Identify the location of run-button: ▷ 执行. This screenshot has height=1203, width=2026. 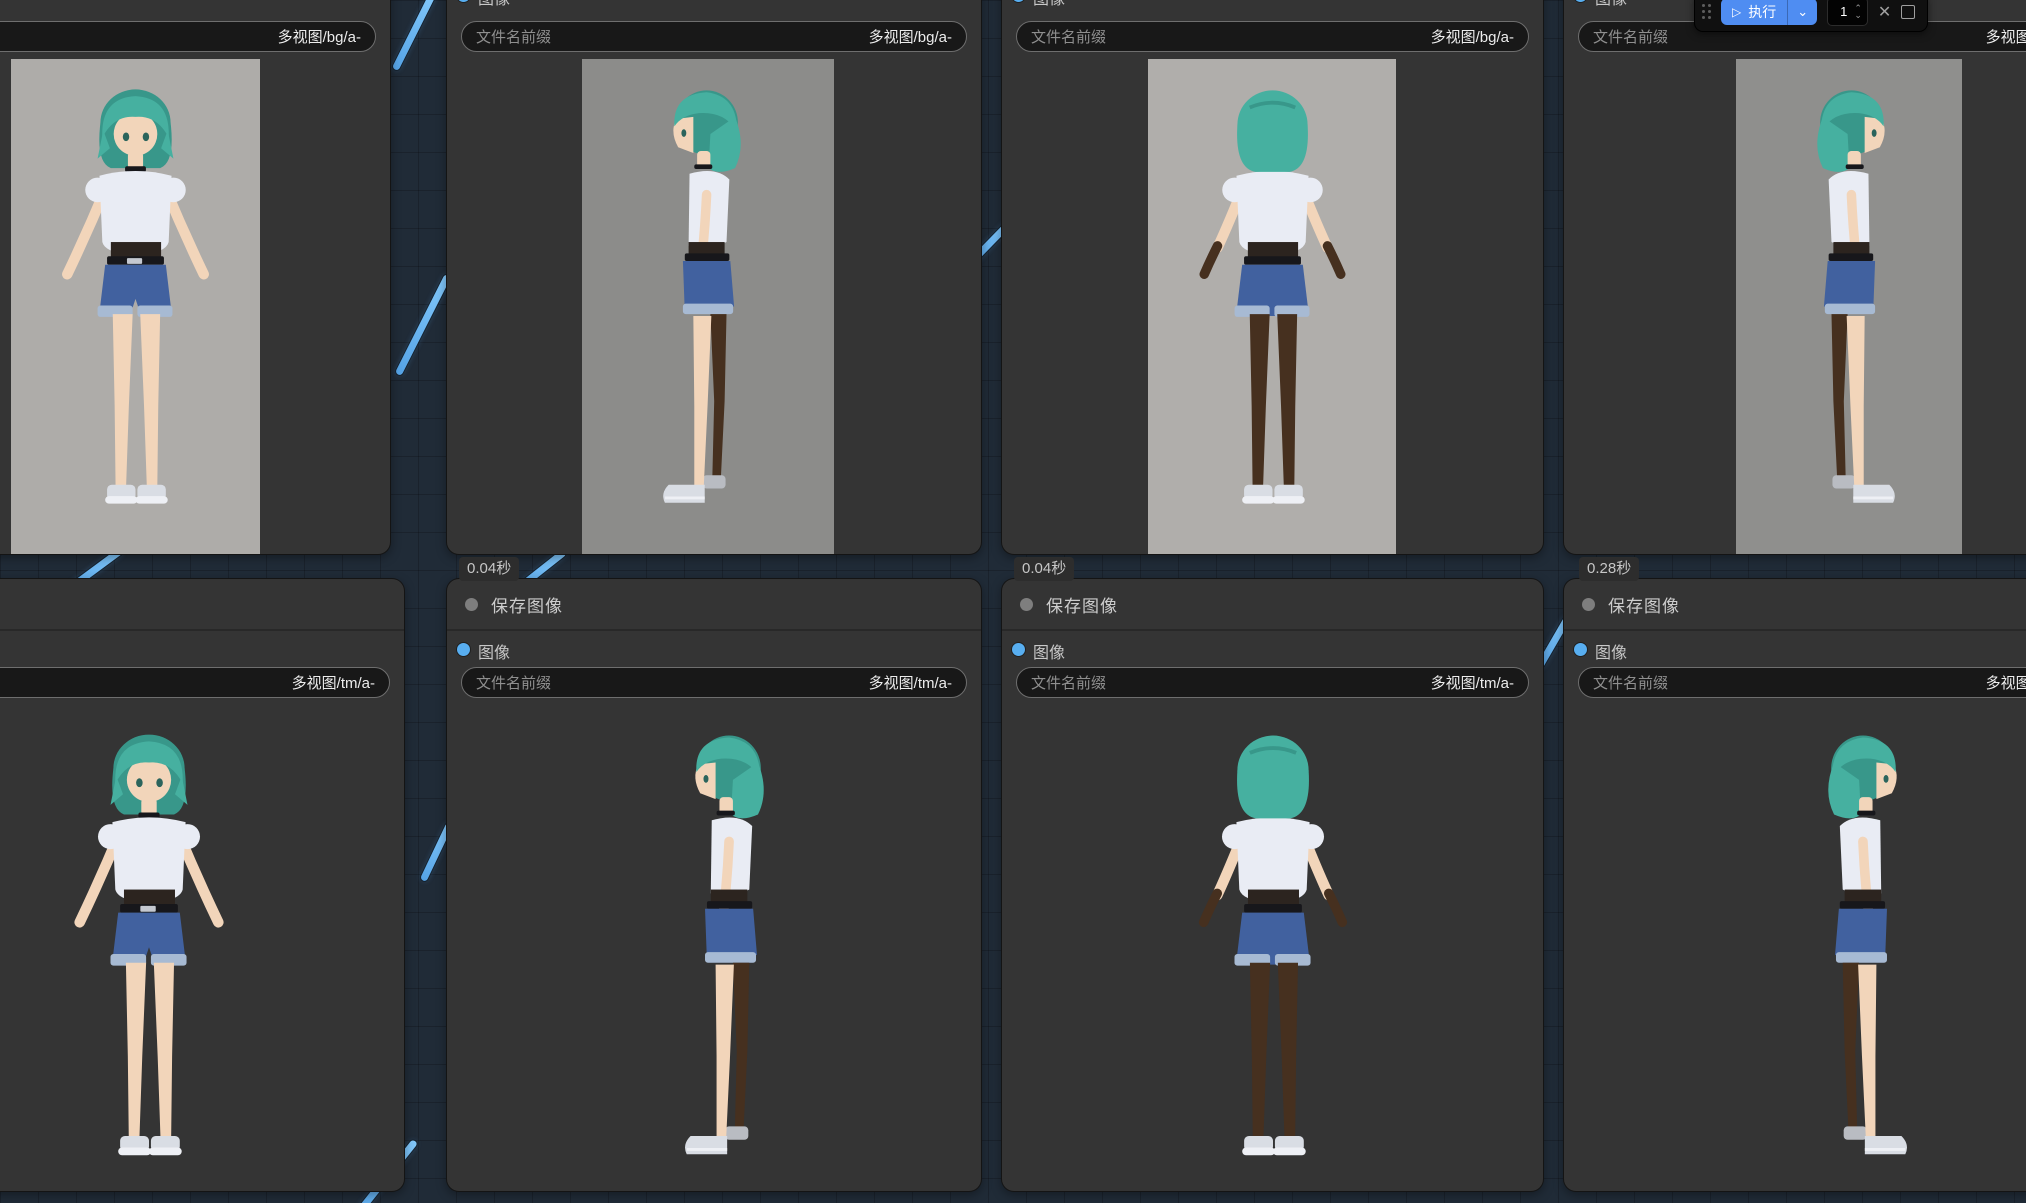
(1754, 12).